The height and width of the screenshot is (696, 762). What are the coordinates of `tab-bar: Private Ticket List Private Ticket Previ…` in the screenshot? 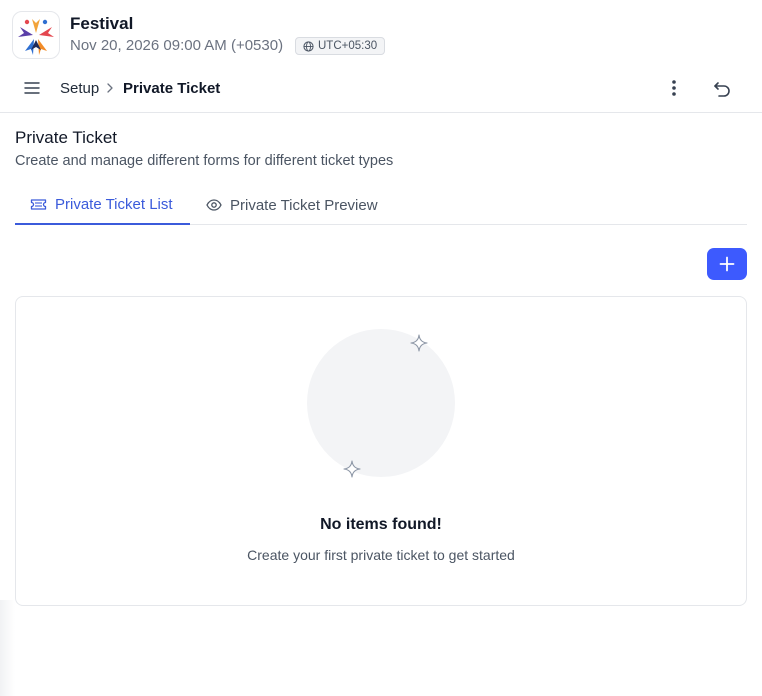 It's located at (381, 205).